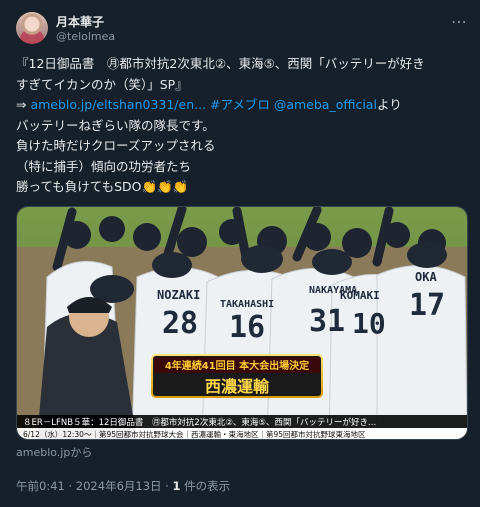 This screenshot has height=507, width=480. I want to click on jersey-number-10: 10, so click(369, 323).